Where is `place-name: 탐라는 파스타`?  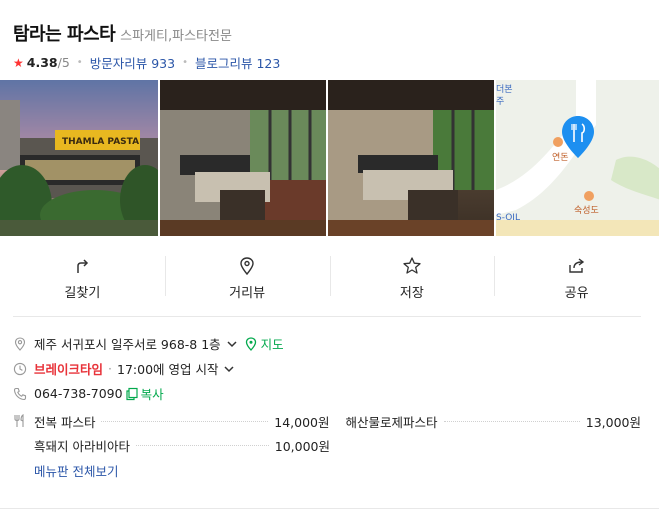
place-name: 탐라는 파스타 is located at coordinates (64, 33).